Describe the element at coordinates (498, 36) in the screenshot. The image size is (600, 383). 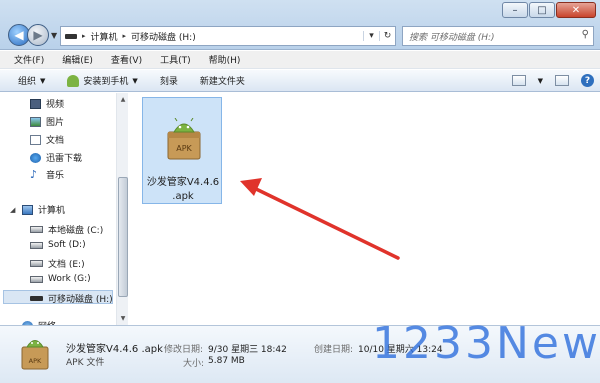
I see `search-input: 搜索 可移动磁盘 (H:) ⚲` at that location.